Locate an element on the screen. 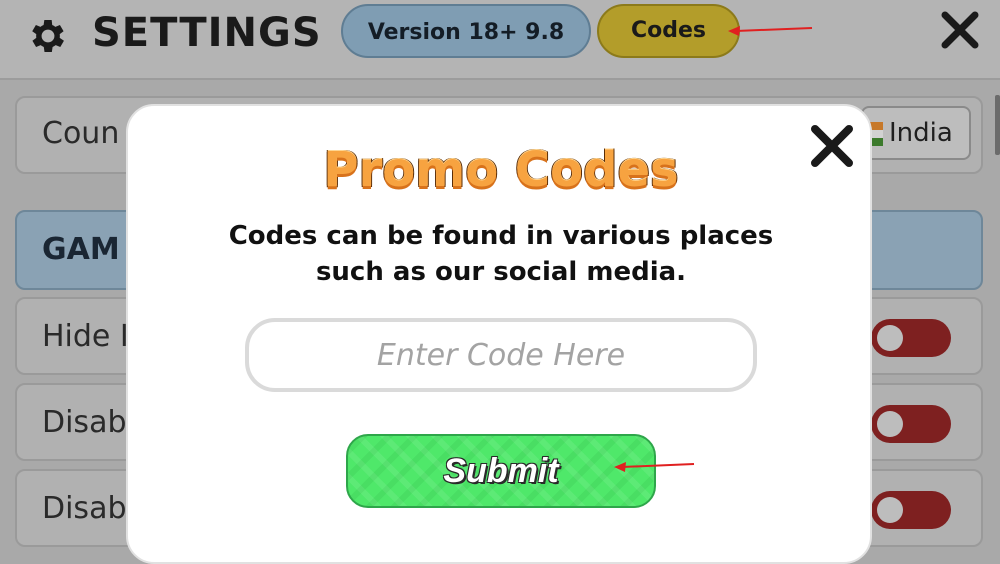 The height and width of the screenshot is (564, 1000). country-label: Coun is located at coordinates (81, 133).